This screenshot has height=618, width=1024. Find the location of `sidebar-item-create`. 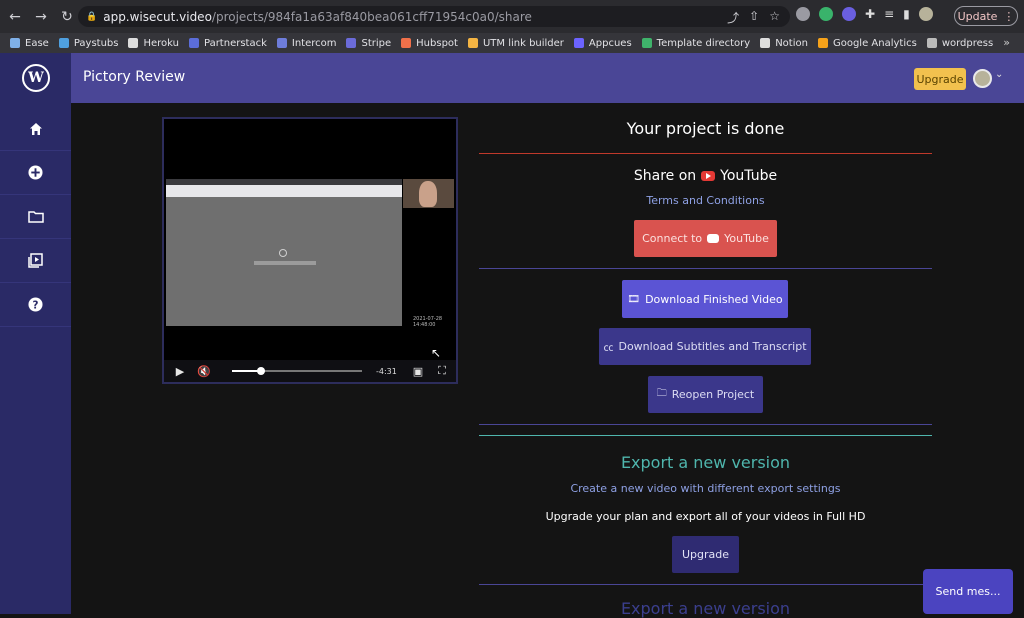

sidebar-item-create is located at coordinates (35, 173).